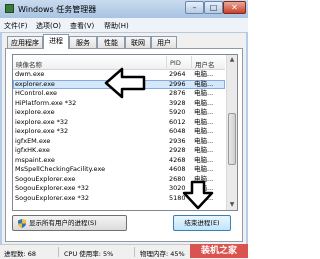  Describe the element at coordinates (45, 178) in the screenshot. I see `process-name: SogouExplorer.exe` at that location.